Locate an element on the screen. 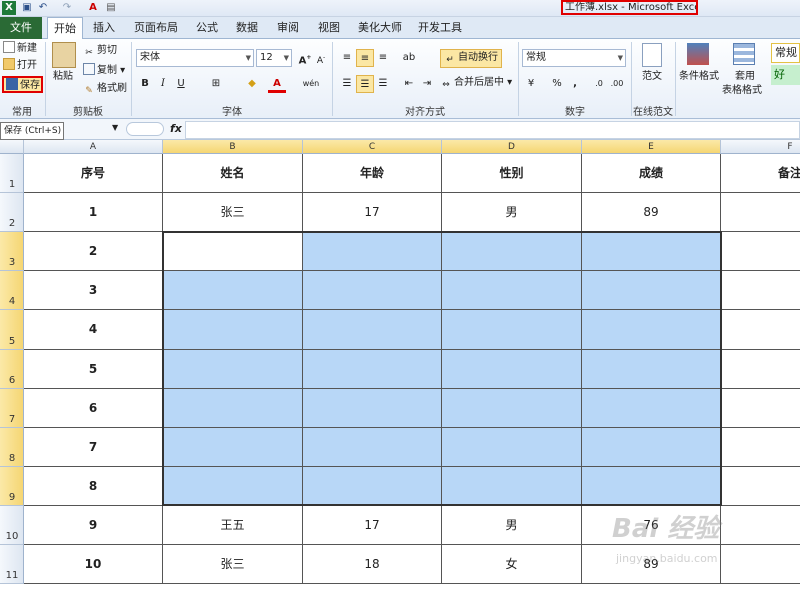 Image resolution: width=800 pixels, height=600 pixels. merge-center-button: ⇔ 合并后居中 ▾ is located at coordinates (476, 83).